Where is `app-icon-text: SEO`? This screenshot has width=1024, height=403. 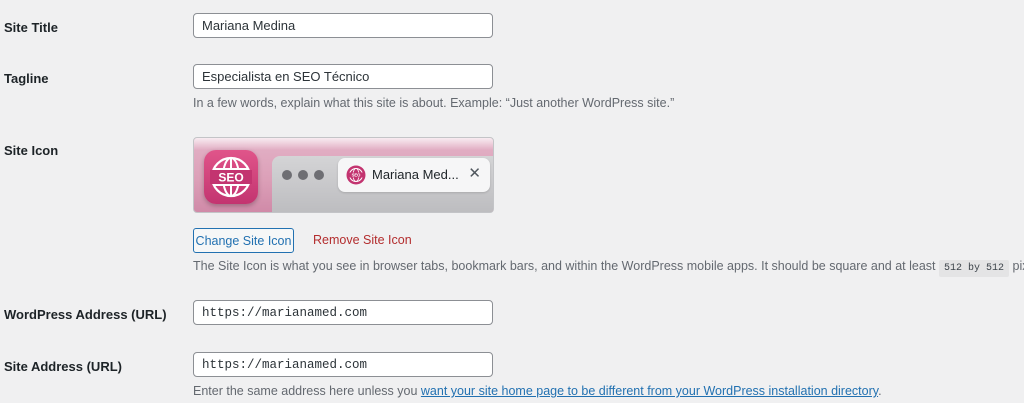 app-icon-text: SEO is located at coordinates (230, 178).